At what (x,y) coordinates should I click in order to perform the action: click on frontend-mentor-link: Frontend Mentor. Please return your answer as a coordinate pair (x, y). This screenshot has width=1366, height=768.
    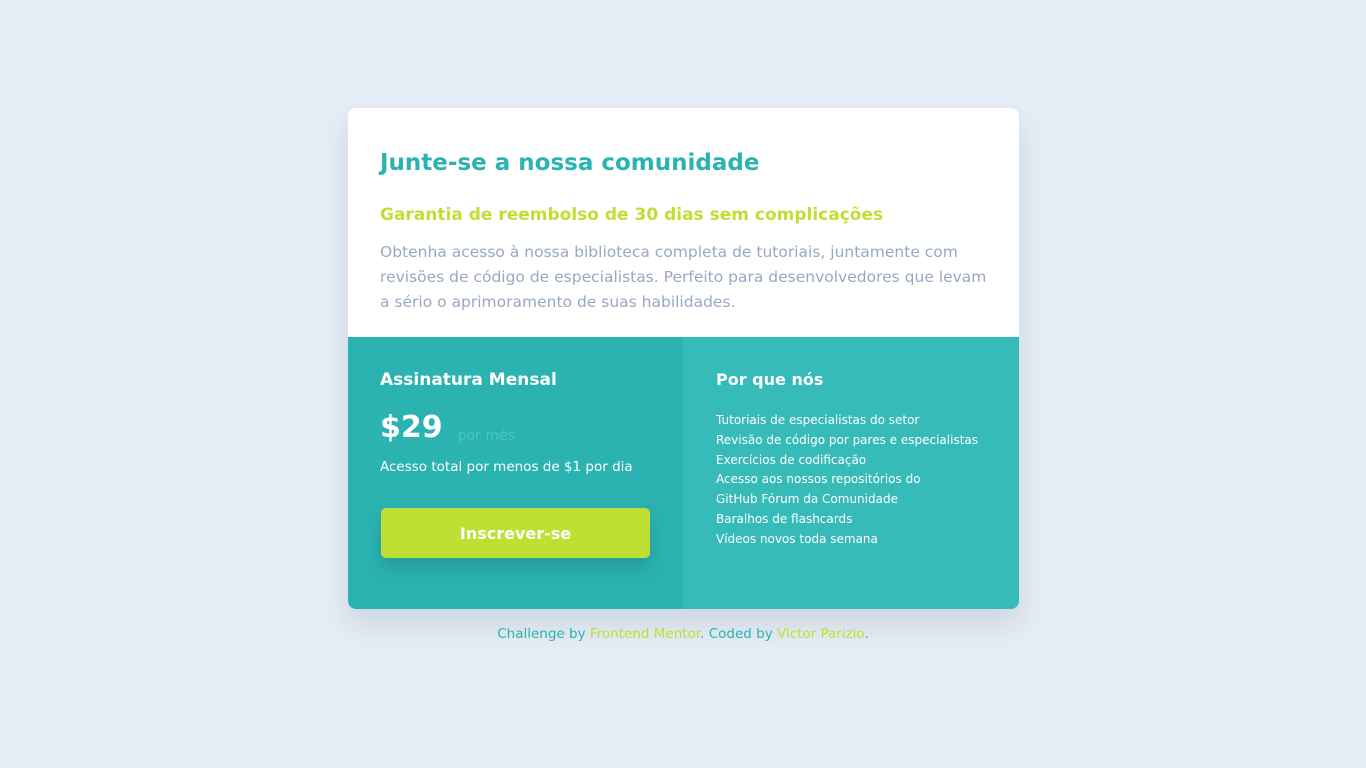
    Looking at the image, I should click on (645, 634).